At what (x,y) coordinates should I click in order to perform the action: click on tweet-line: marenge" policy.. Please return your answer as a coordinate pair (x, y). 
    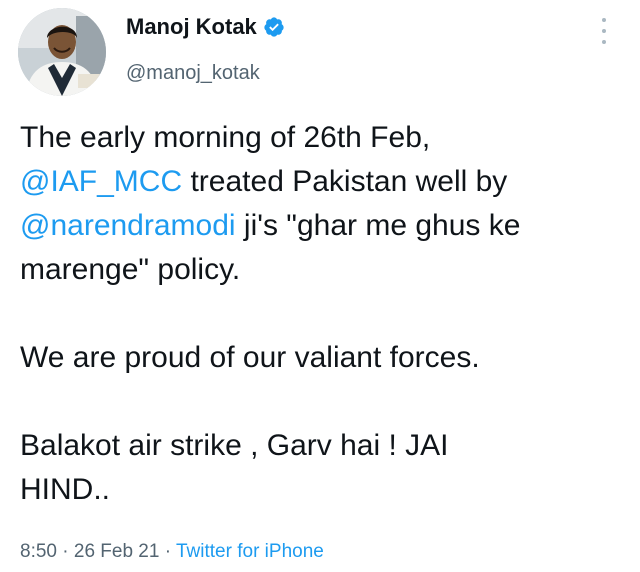
    Looking at the image, I should click on (130, 269).